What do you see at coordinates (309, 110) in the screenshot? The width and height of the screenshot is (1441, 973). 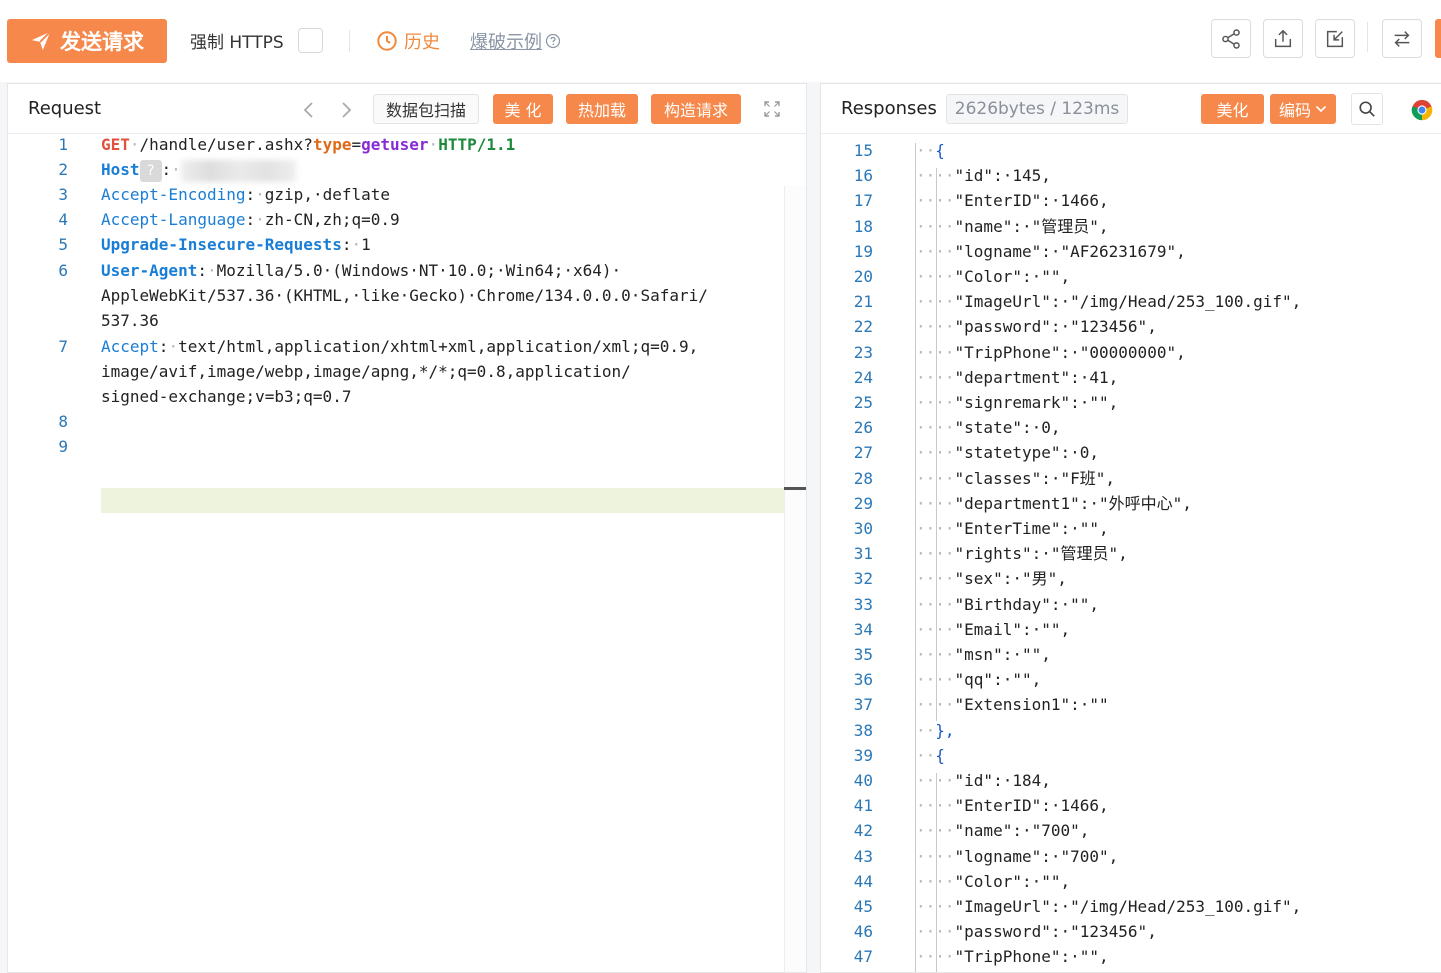 I see `chevron-left-icon` at bounding box center [309, 110].